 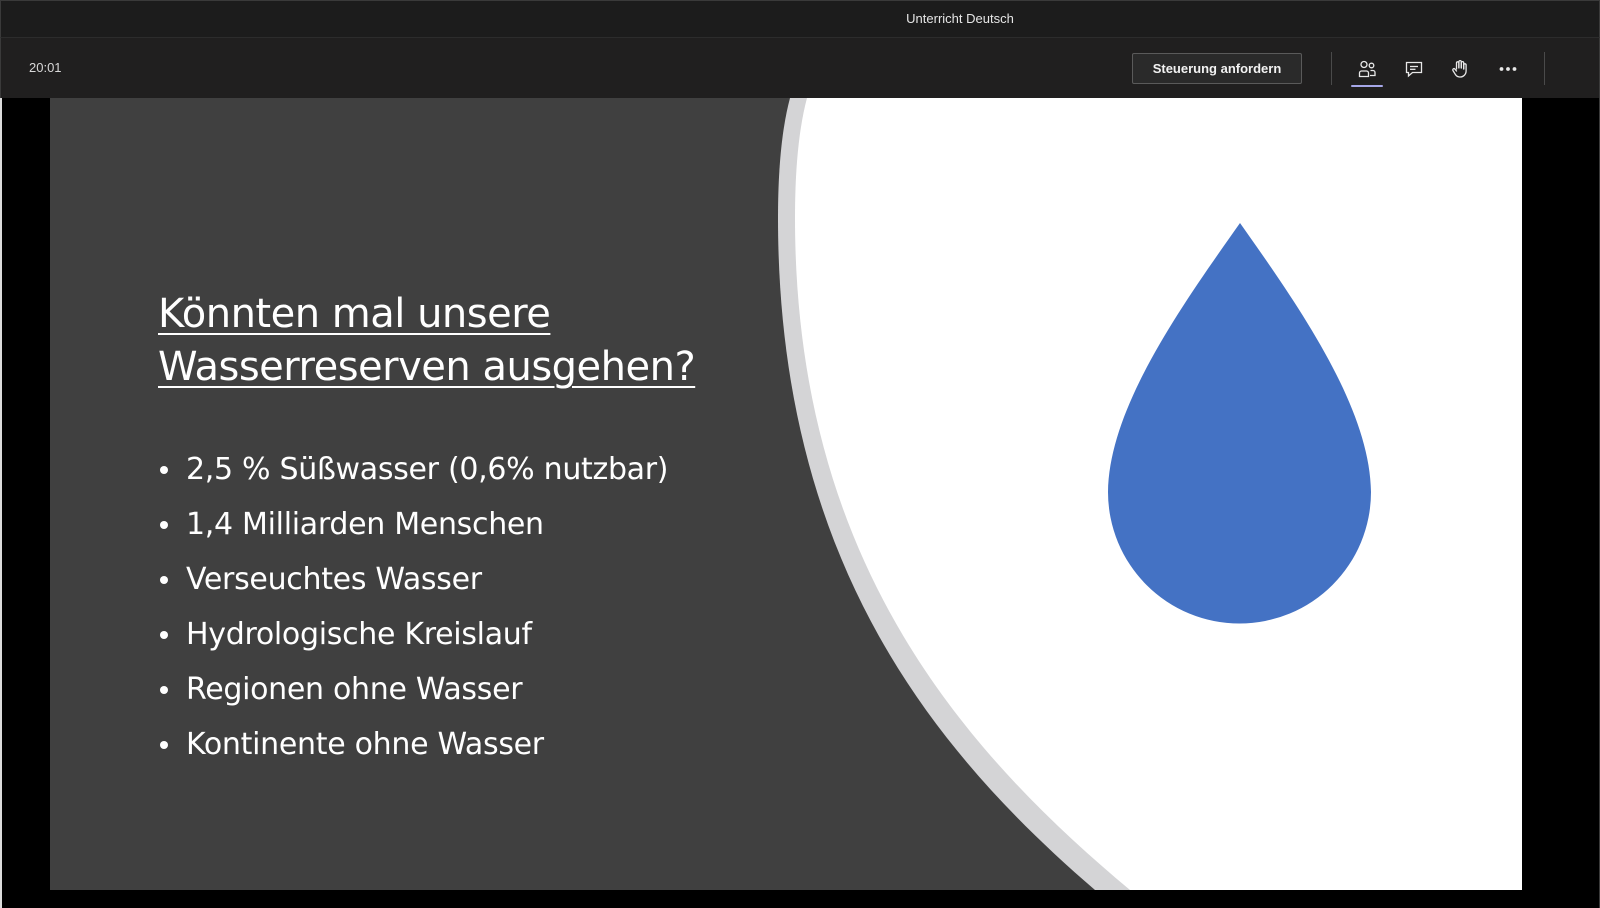 I want to click on slide-bullet: 2,5 % Süßwasser (0,6% nutzbar), so click(x=413, y=469).